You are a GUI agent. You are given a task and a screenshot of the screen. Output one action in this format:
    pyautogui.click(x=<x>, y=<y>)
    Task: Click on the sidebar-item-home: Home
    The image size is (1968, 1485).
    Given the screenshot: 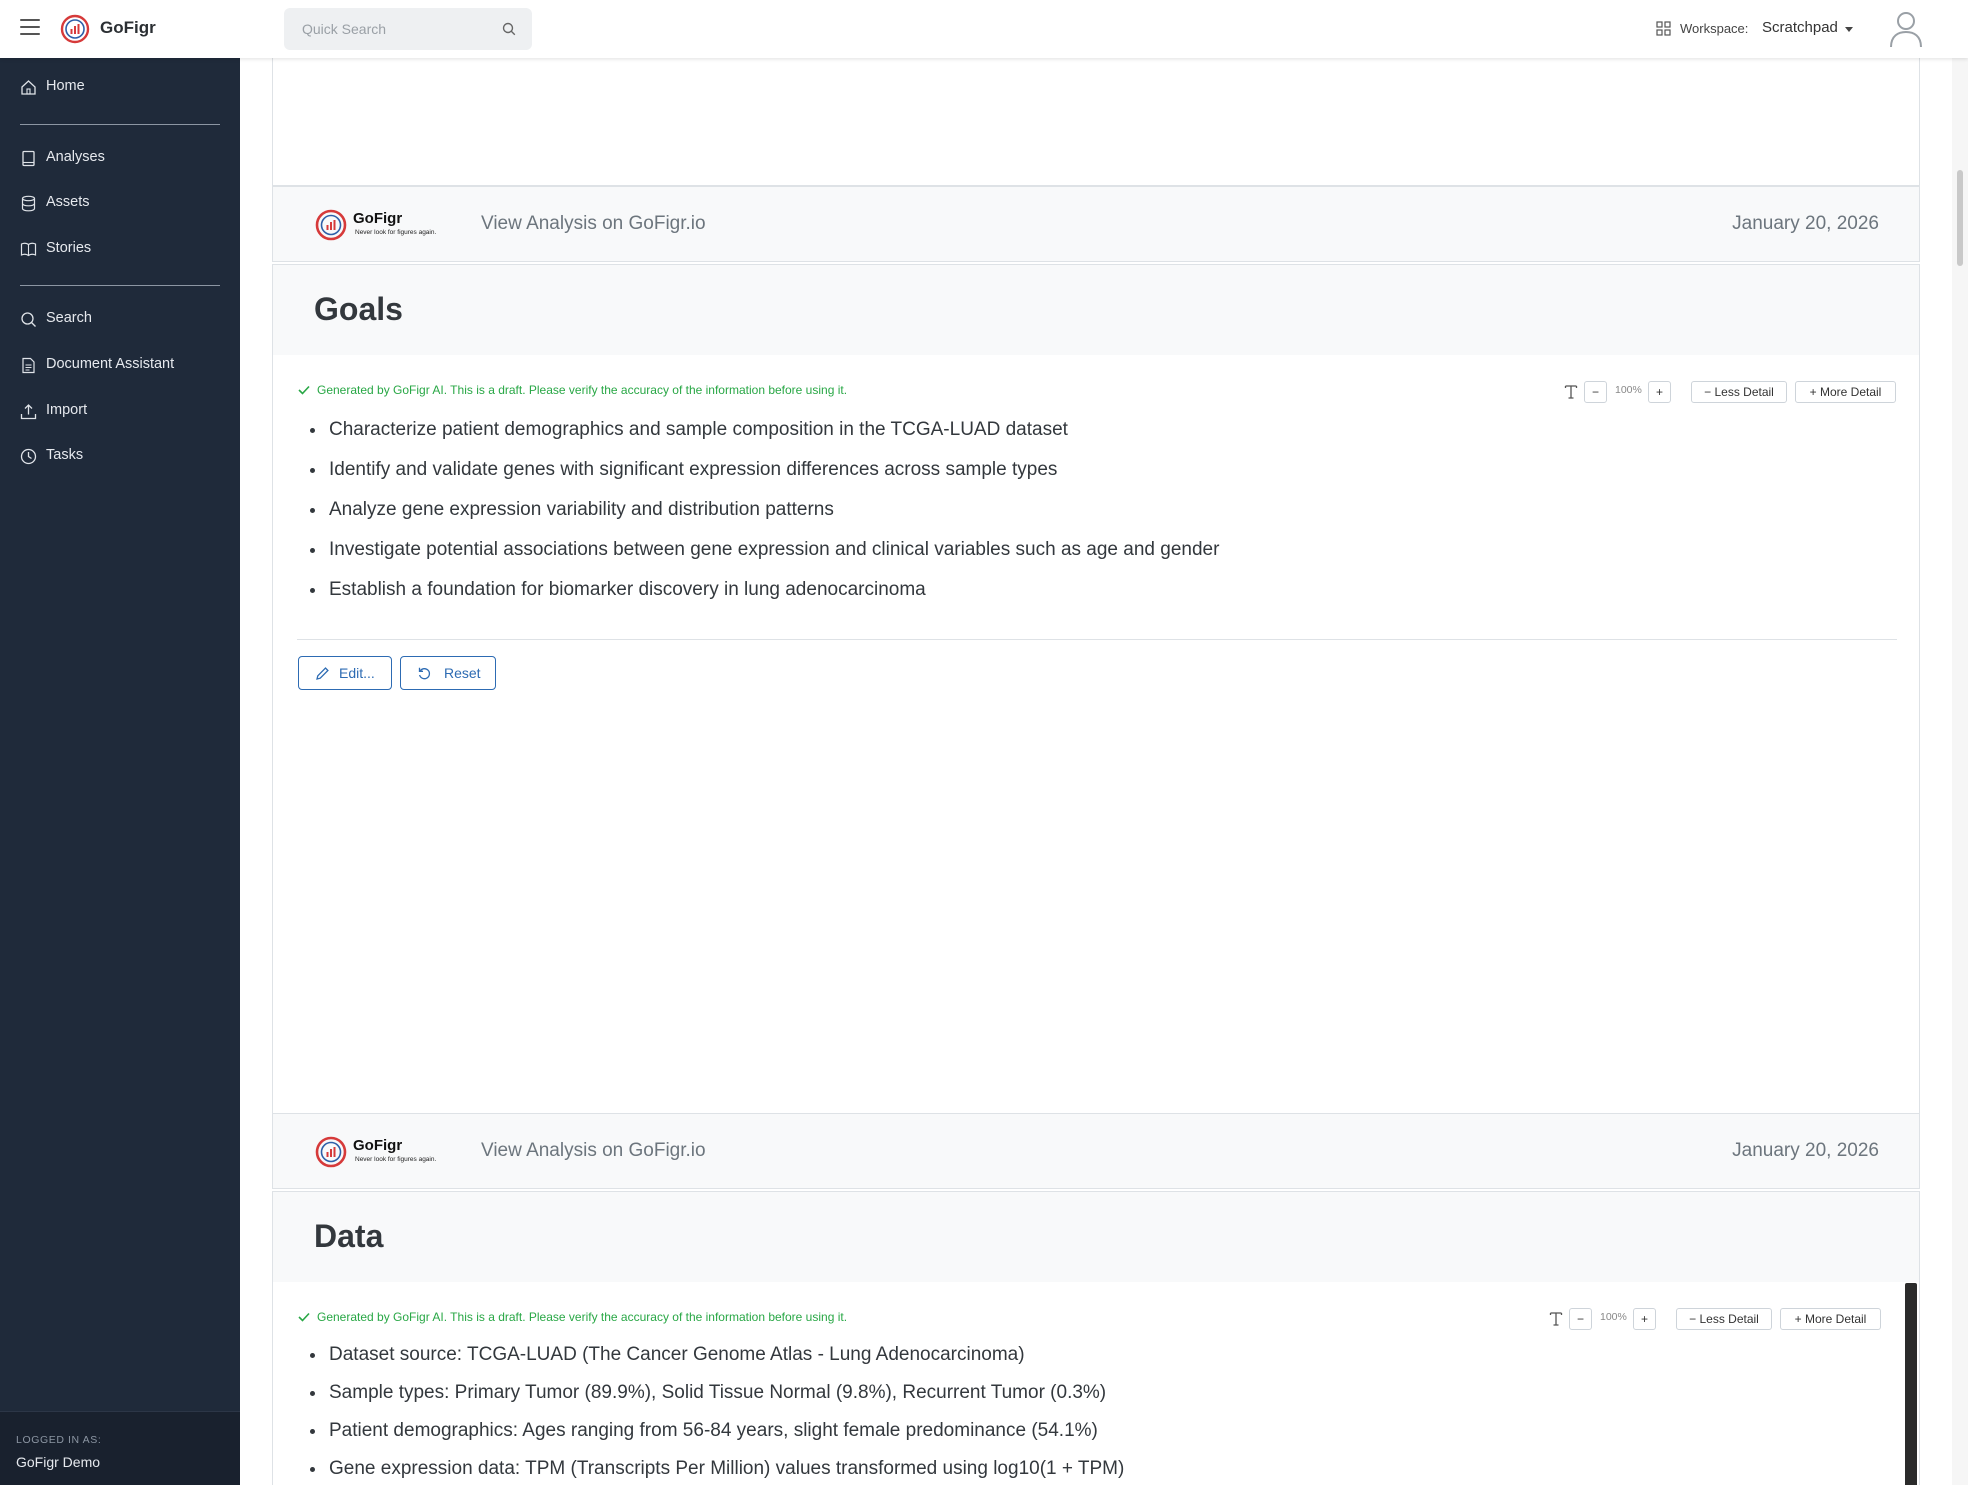 What is the action you would take?
    pyautogui.click(x=120, y=87)
    